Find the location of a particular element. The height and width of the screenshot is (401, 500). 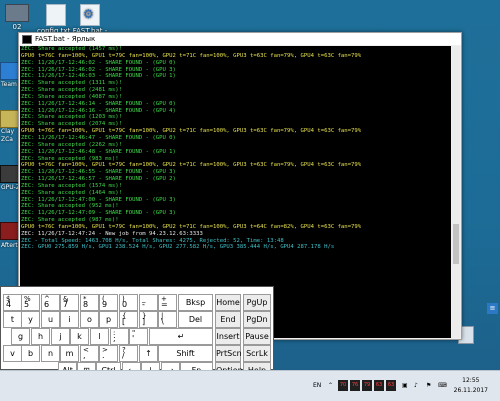

key-label: i is located at coordinates (69, 319).